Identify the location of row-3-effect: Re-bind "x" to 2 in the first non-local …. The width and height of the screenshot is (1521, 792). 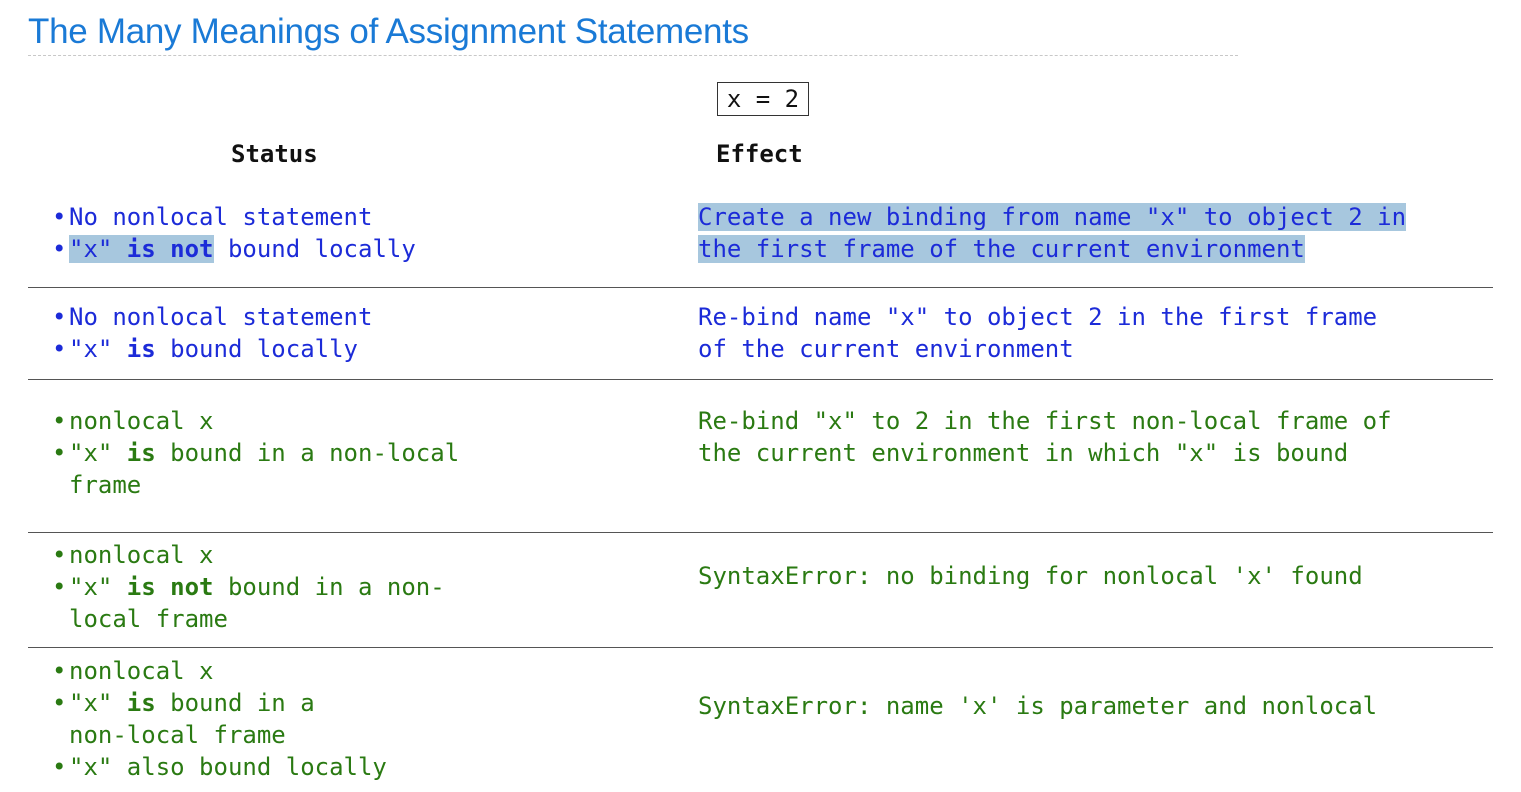
(1045, 437).